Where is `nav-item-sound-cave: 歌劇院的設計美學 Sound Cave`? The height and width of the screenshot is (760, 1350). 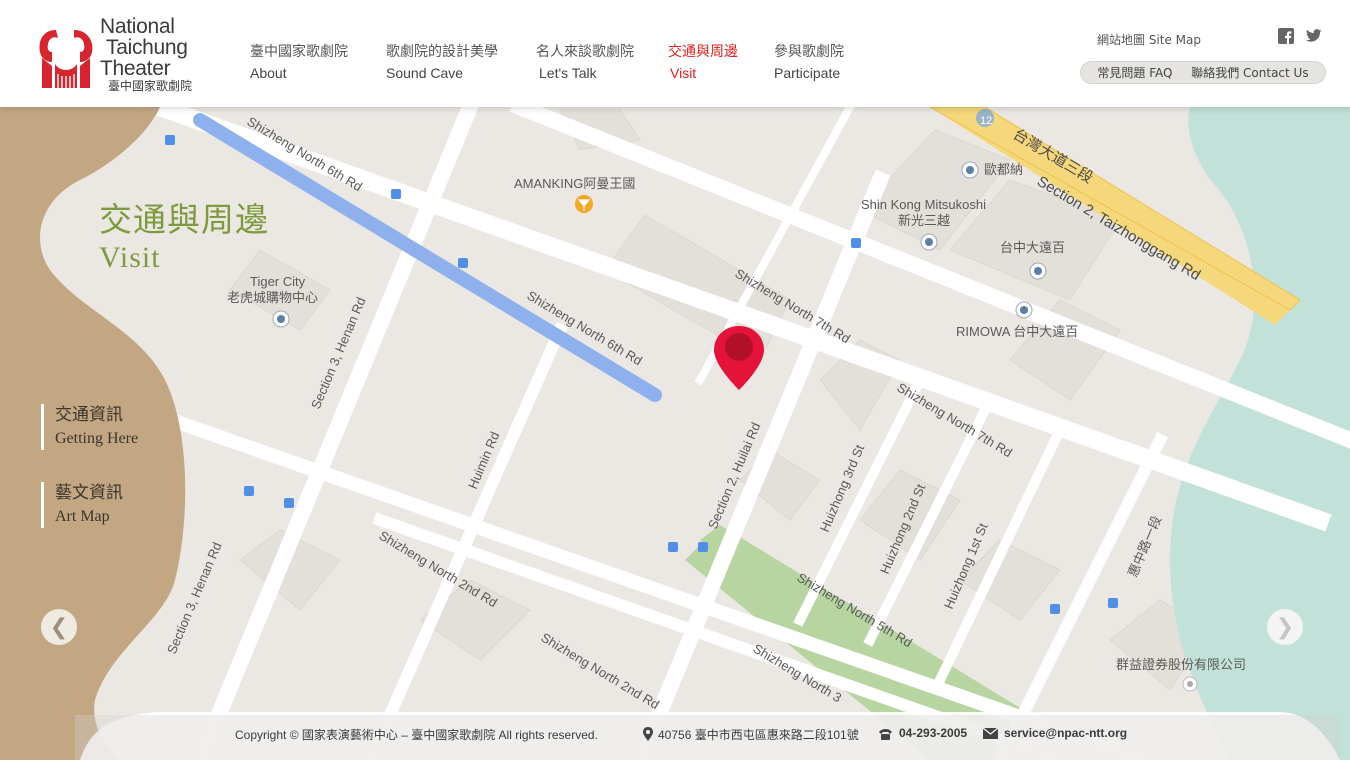
nav-item-sound-cave: 歌劇院的設計美學 Sound Cave is located at coordinates (442, 62).